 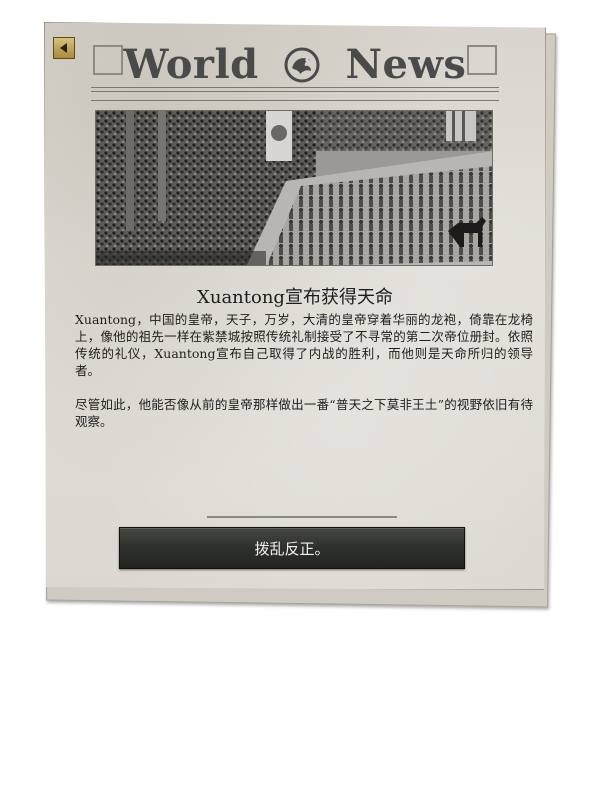 I want to click on back-button, so click(x=64, y=48).